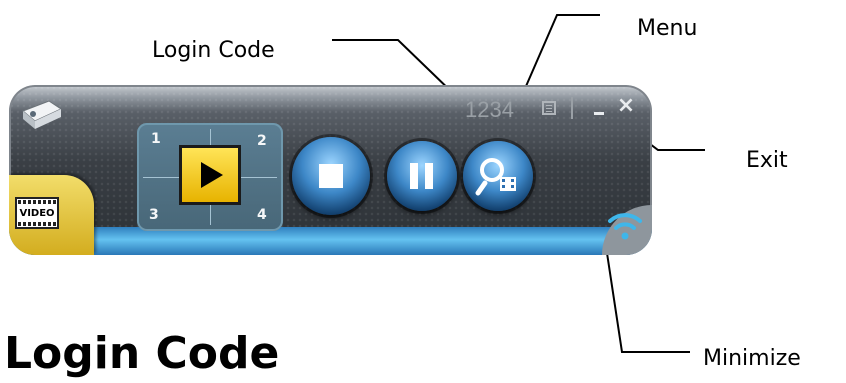  I want to click on video-tab: VIDEO, so click(51, 215).